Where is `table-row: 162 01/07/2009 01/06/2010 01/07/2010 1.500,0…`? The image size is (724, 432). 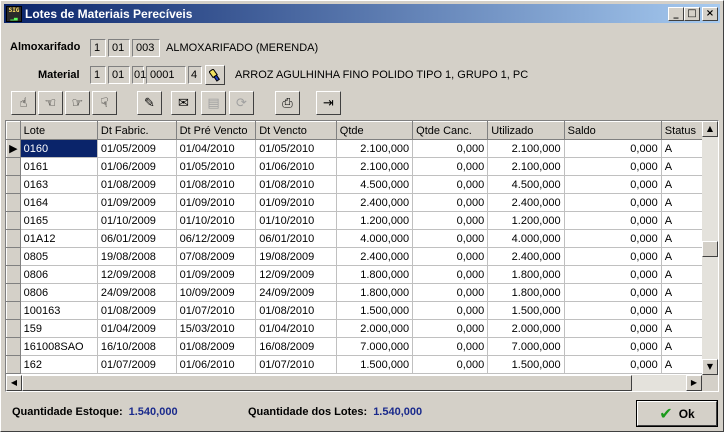
table-row: 162 01/07/2009 01/06/2010 01/07/2010 1.500,0… is located at coordinates (362, 364).